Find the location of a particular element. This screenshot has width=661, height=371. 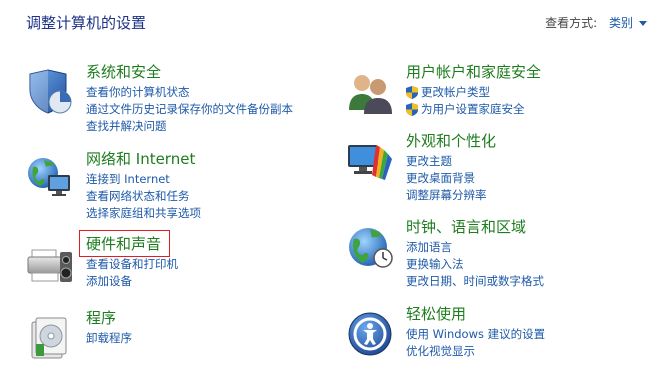

link-view-network-status: 查看网络状态和任务 is located at coordinates (143, 196).